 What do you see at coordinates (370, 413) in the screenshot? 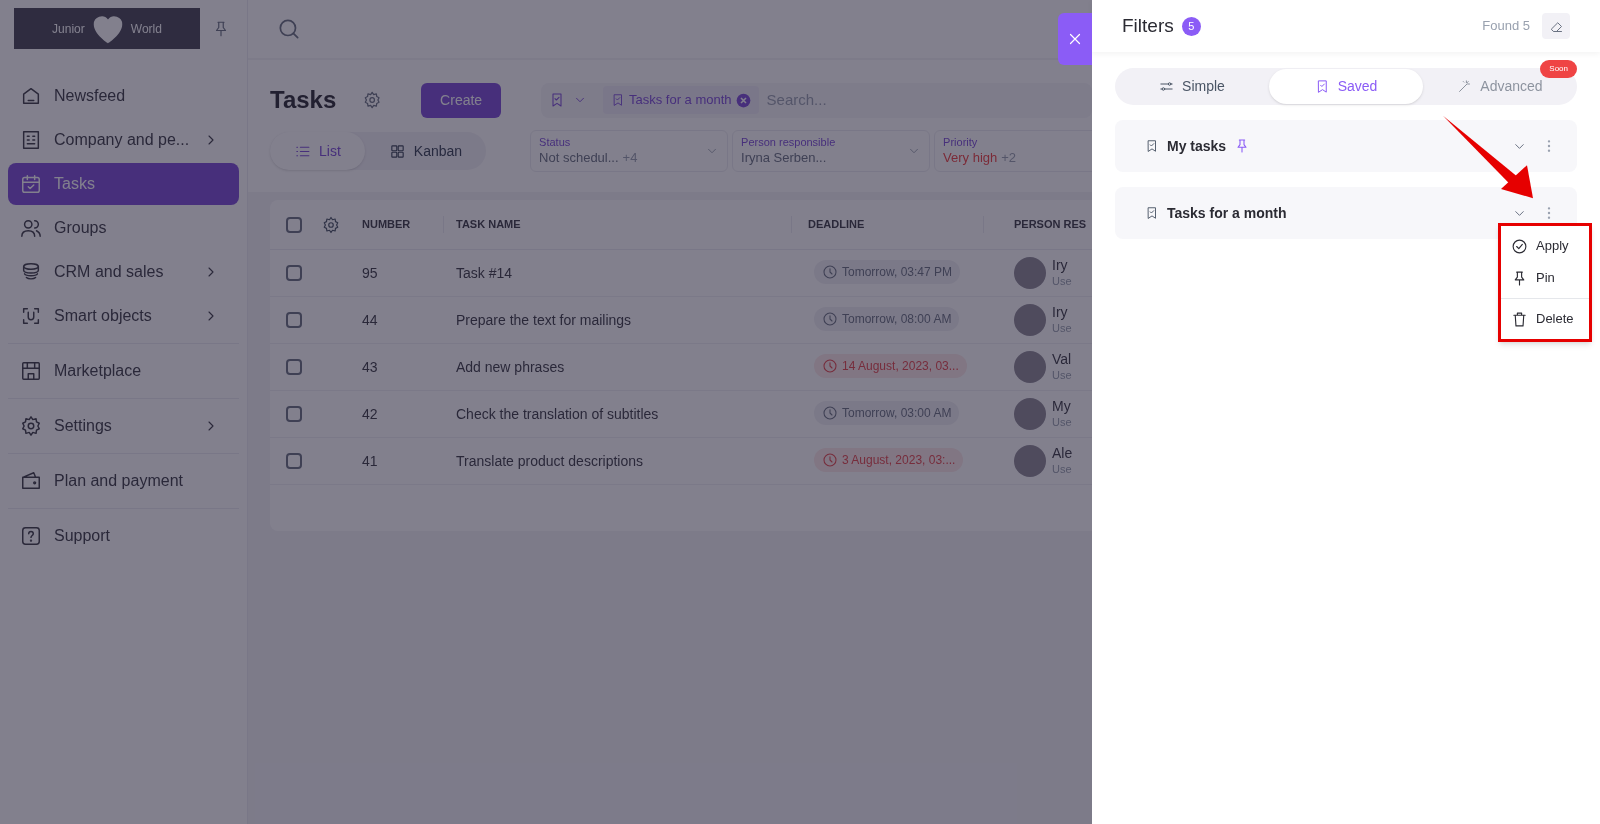
I see `table-cell: 42` at bounding box center [370, 413].